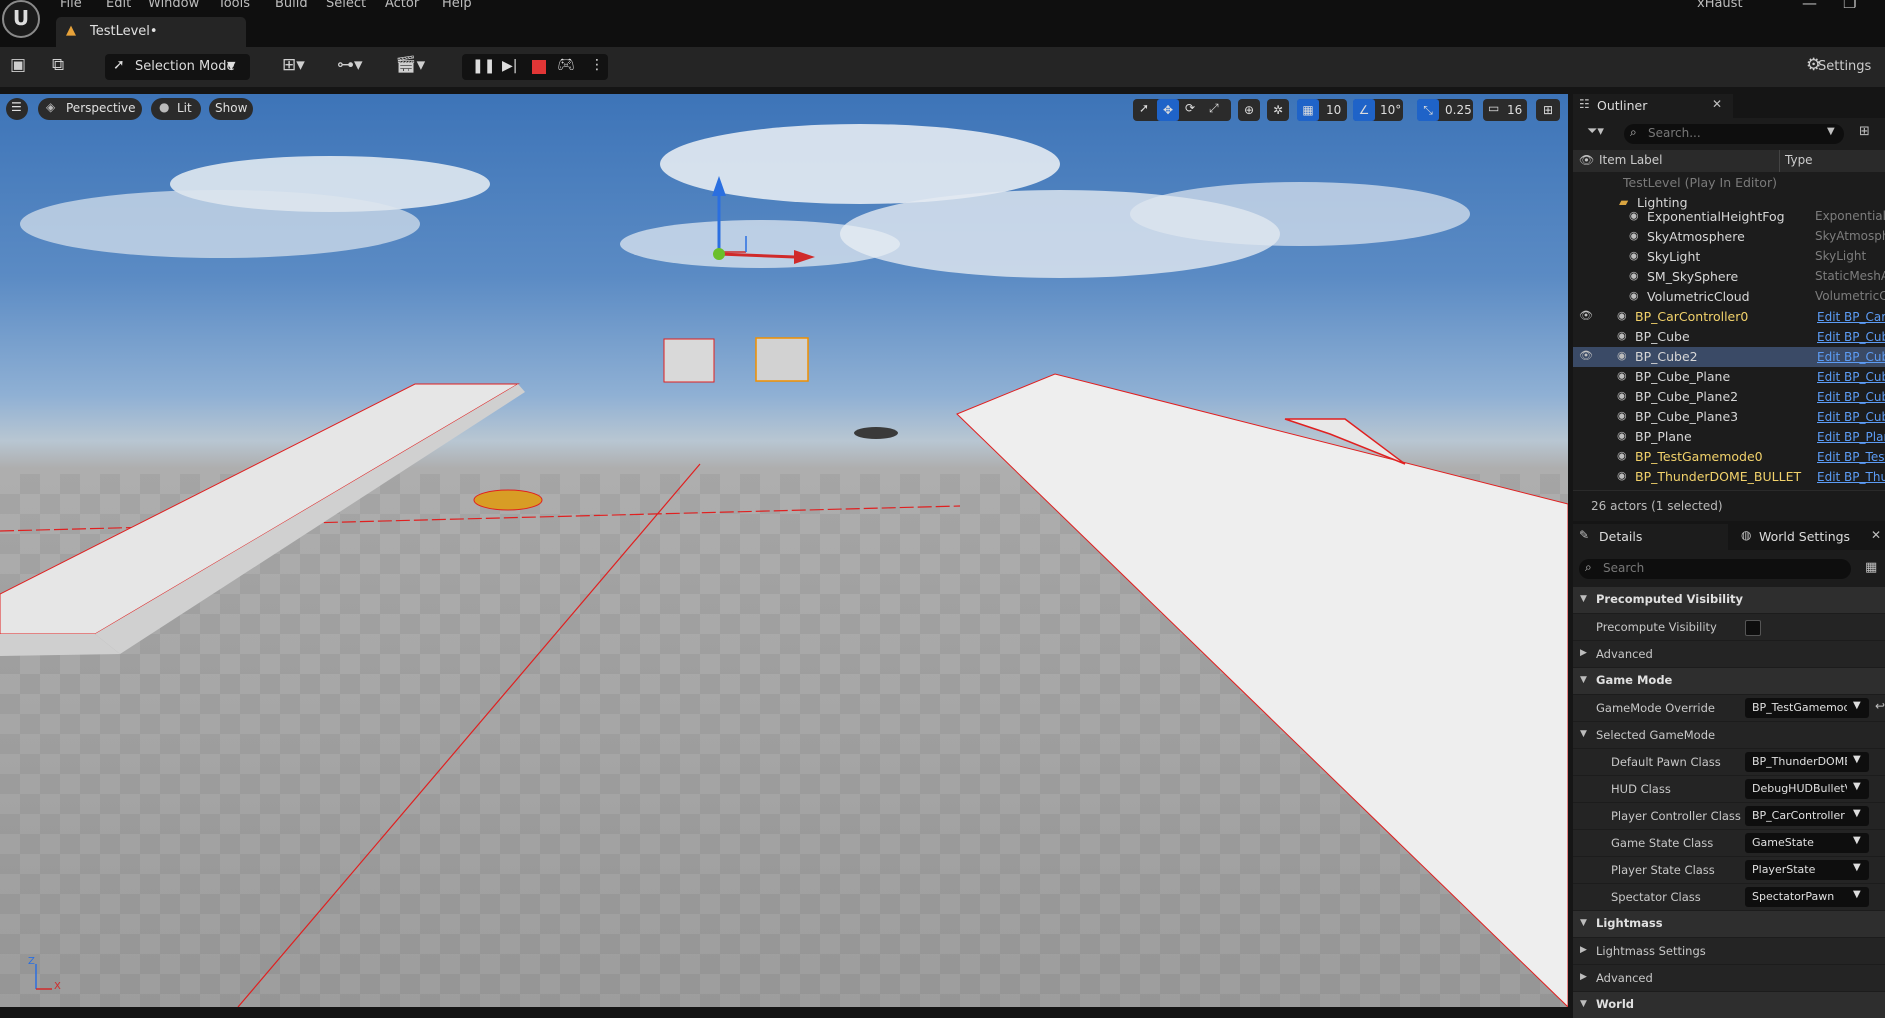  I want to click on settings-button: Settings, so click(1844, 66).